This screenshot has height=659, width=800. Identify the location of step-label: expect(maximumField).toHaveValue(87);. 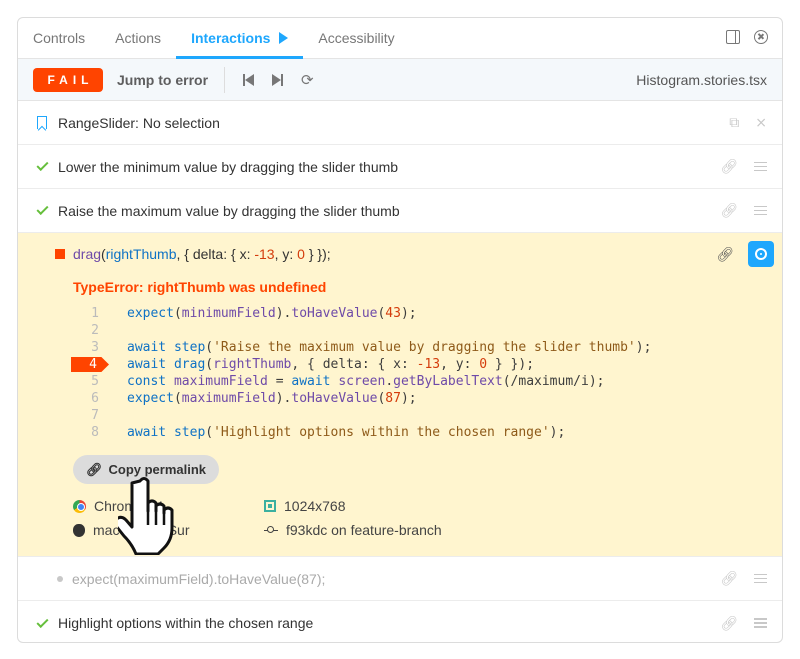
(199, 578).